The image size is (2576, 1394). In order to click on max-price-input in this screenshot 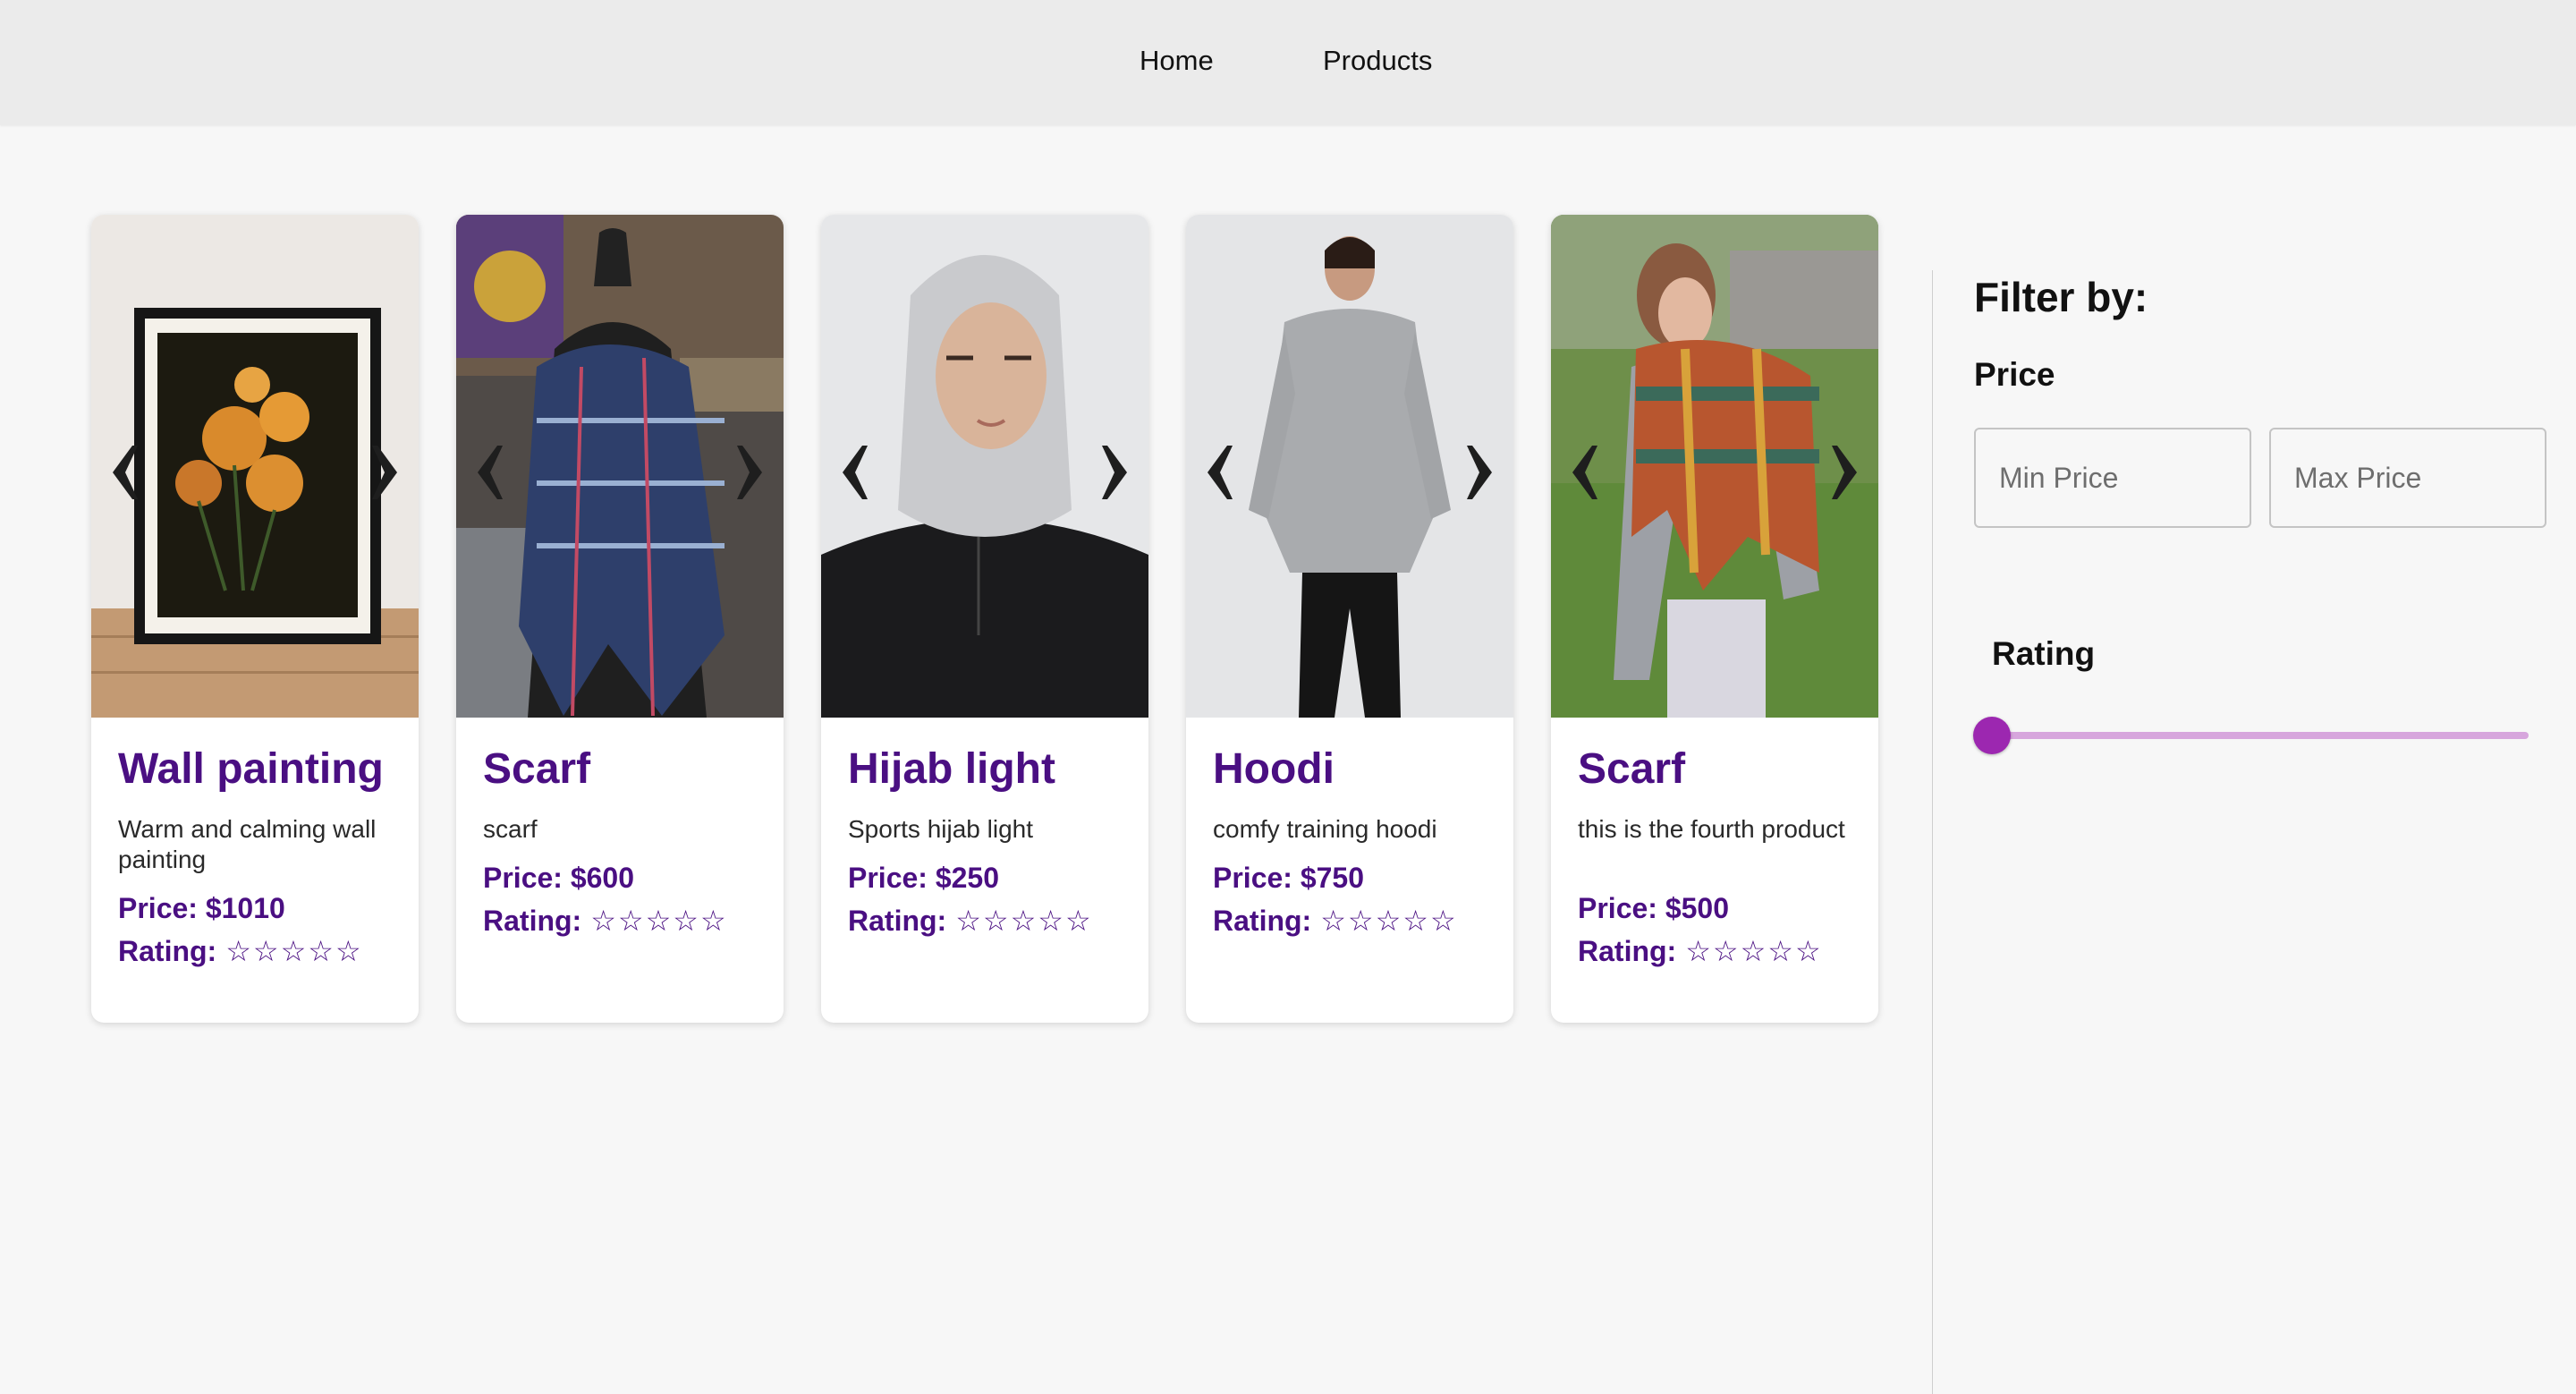, I will do `click(2407, 478)`.